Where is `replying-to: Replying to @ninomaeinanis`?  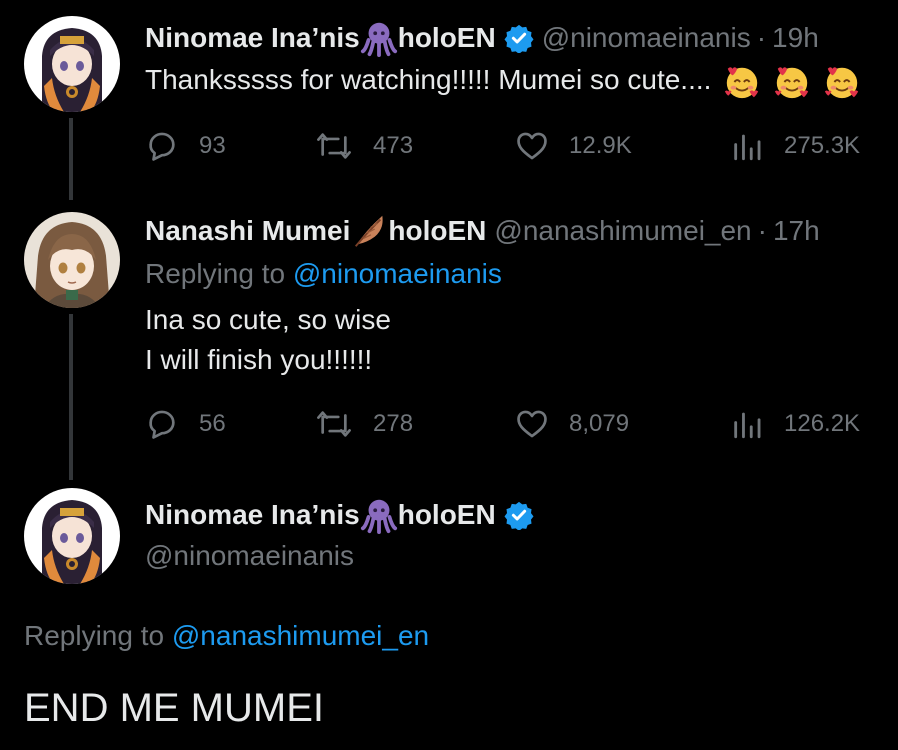 replying-to: Replying to @ninomaeinanis is located at coordinates (323, 274).